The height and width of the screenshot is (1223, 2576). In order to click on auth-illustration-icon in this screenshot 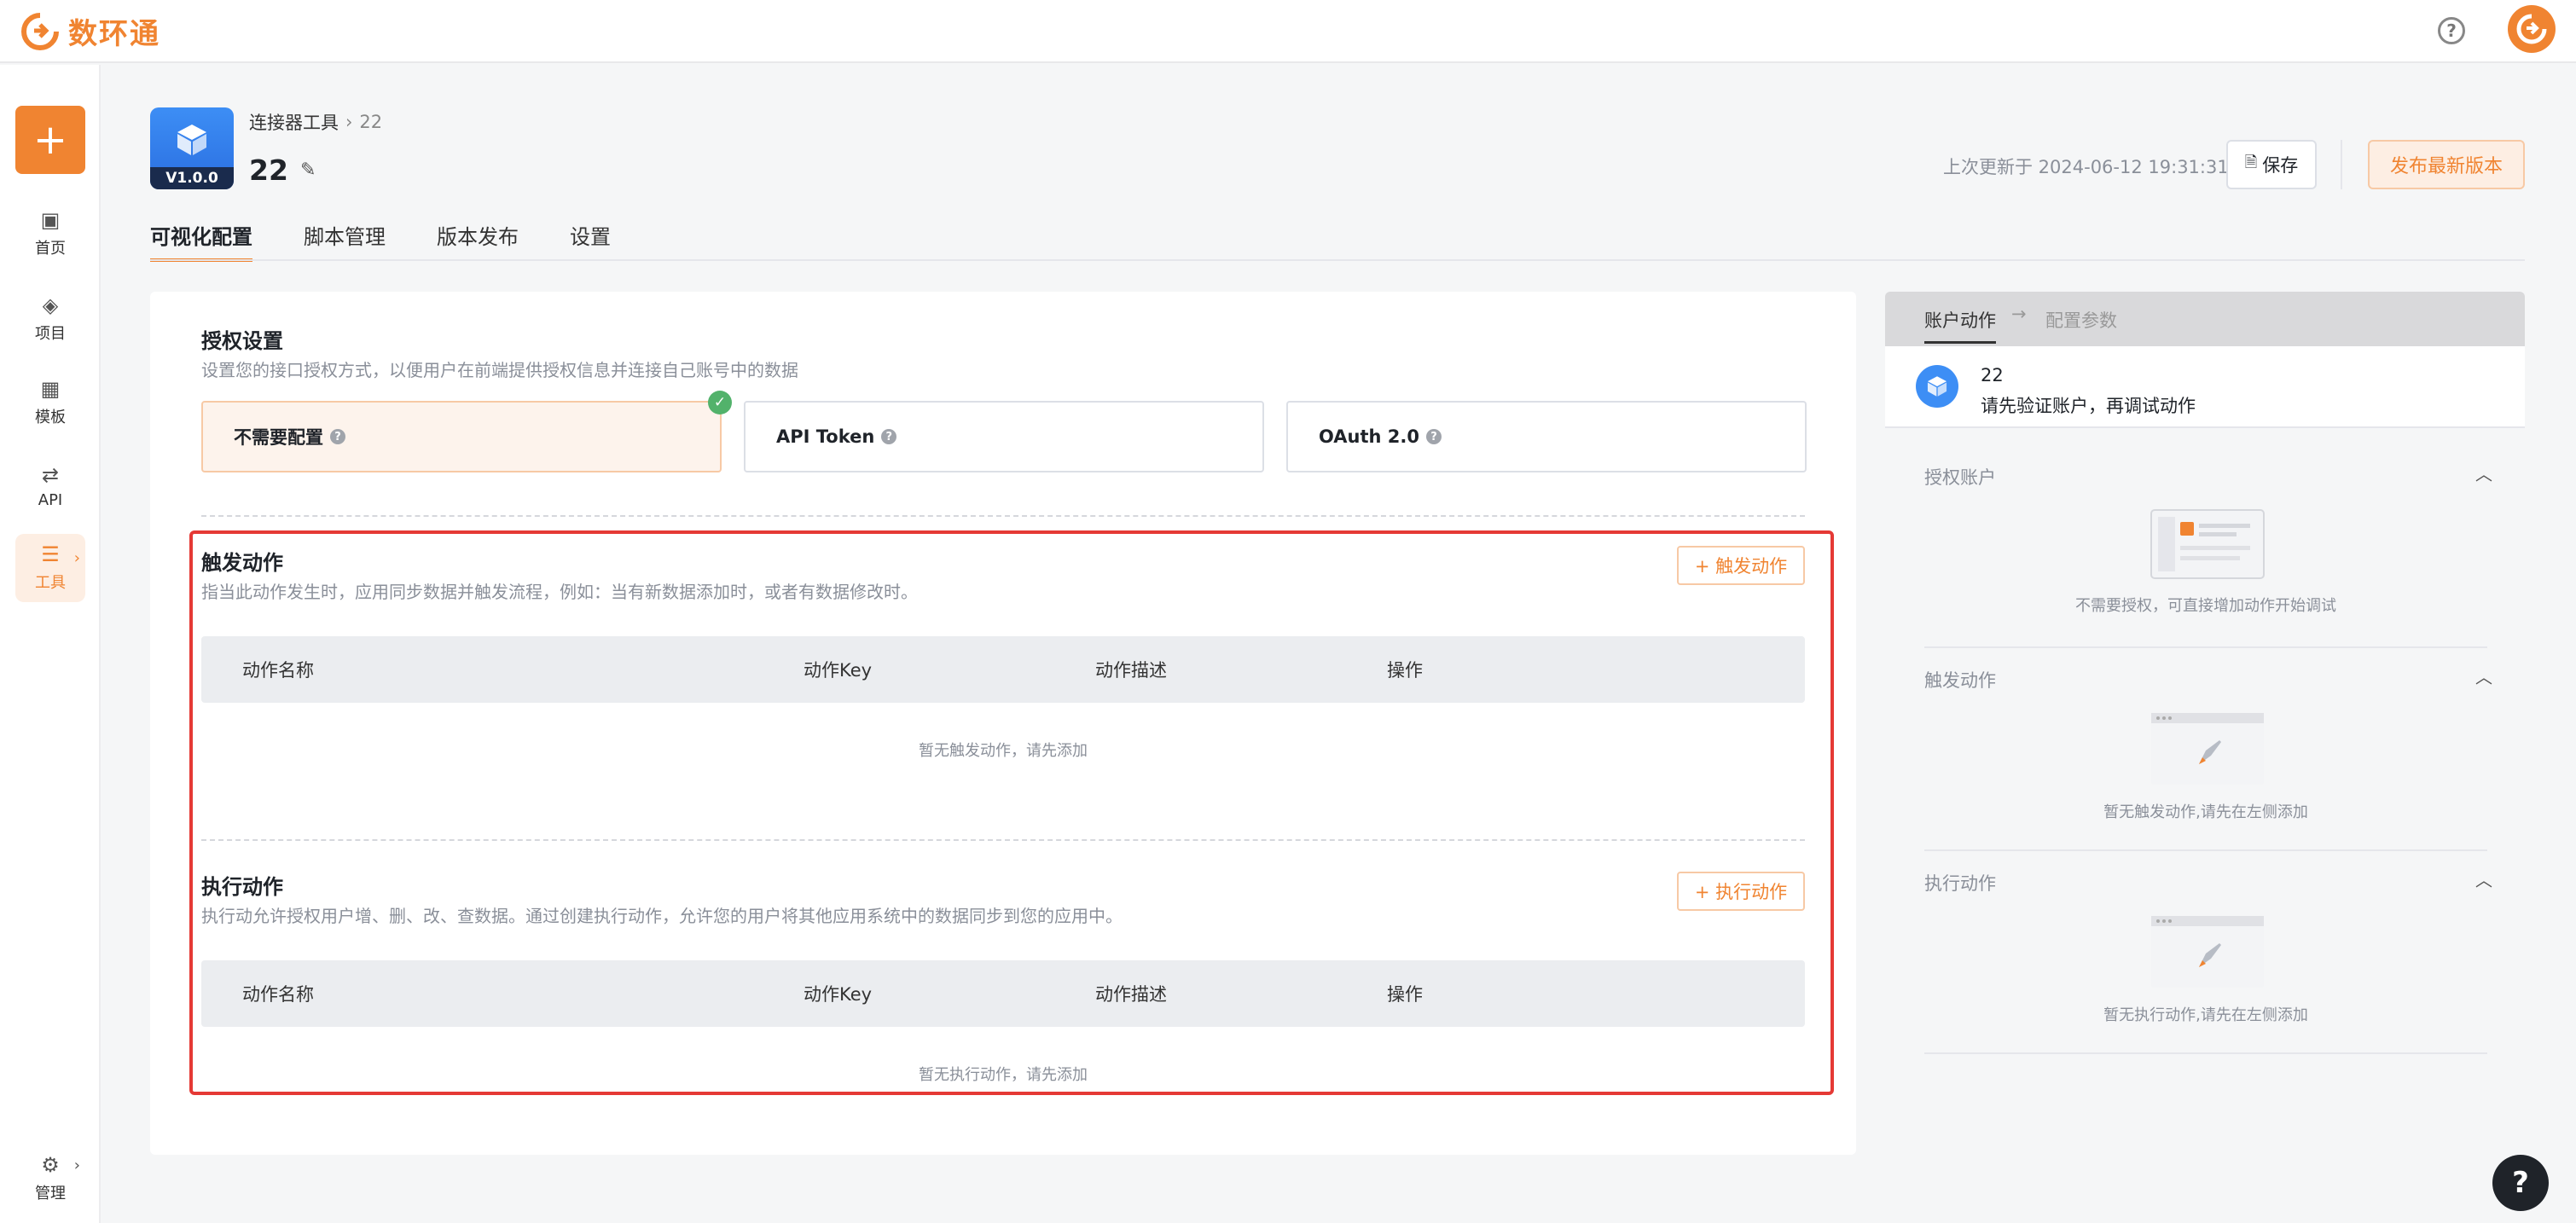, I will do `click(2207, 544)`.